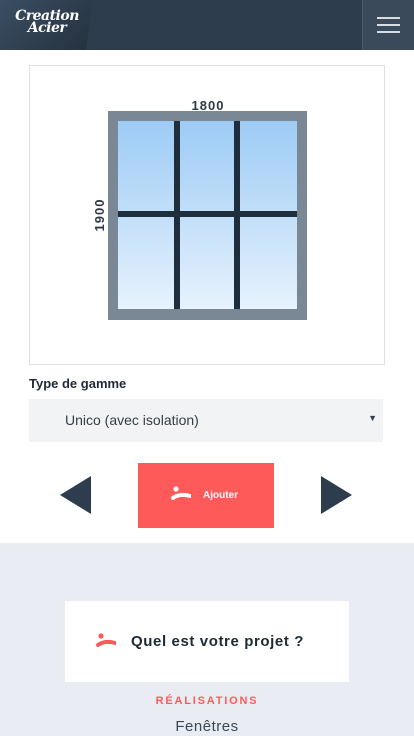 This screenshot has height=736, width=414. What do you see at coordinates (207, 726) in the screenshot?
I see `fenetres-link: Fenêtres` at bounding box center [207, 726].